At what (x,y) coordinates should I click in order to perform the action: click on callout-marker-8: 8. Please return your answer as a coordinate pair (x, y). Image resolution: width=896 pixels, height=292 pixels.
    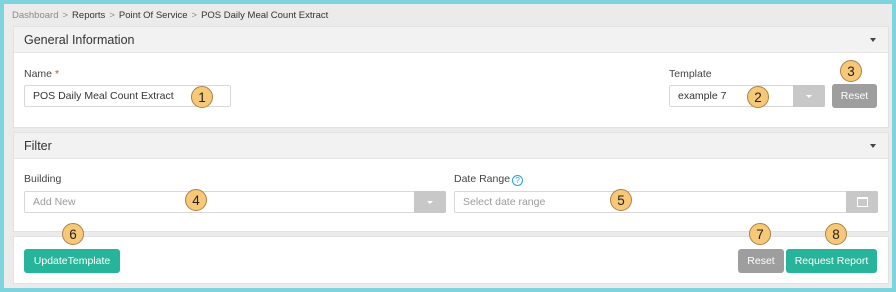
    Looking at the image, I should click on (836, 234).